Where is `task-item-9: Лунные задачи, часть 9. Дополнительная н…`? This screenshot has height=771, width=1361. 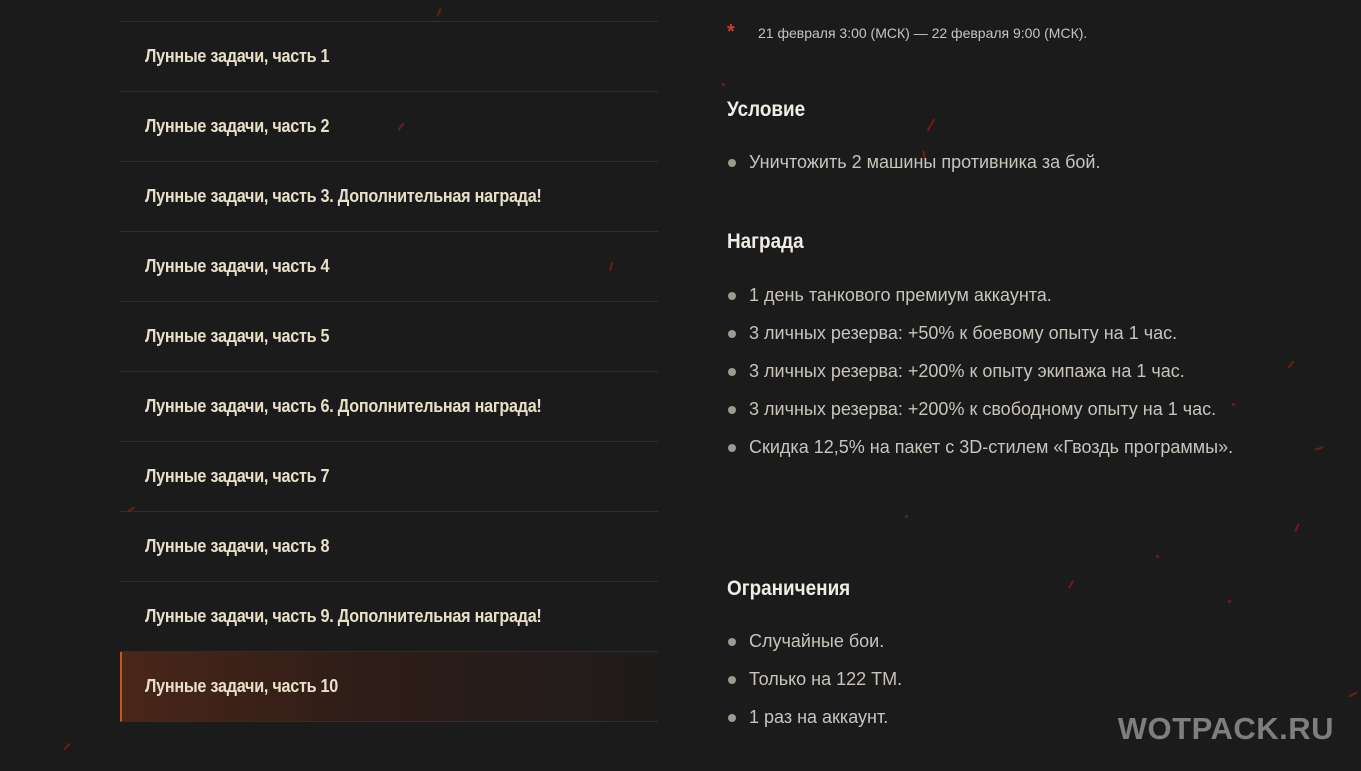 task-item-9: Лунные задачи, часть 9. Дополнительная н… is located at coordinates (389, 617).